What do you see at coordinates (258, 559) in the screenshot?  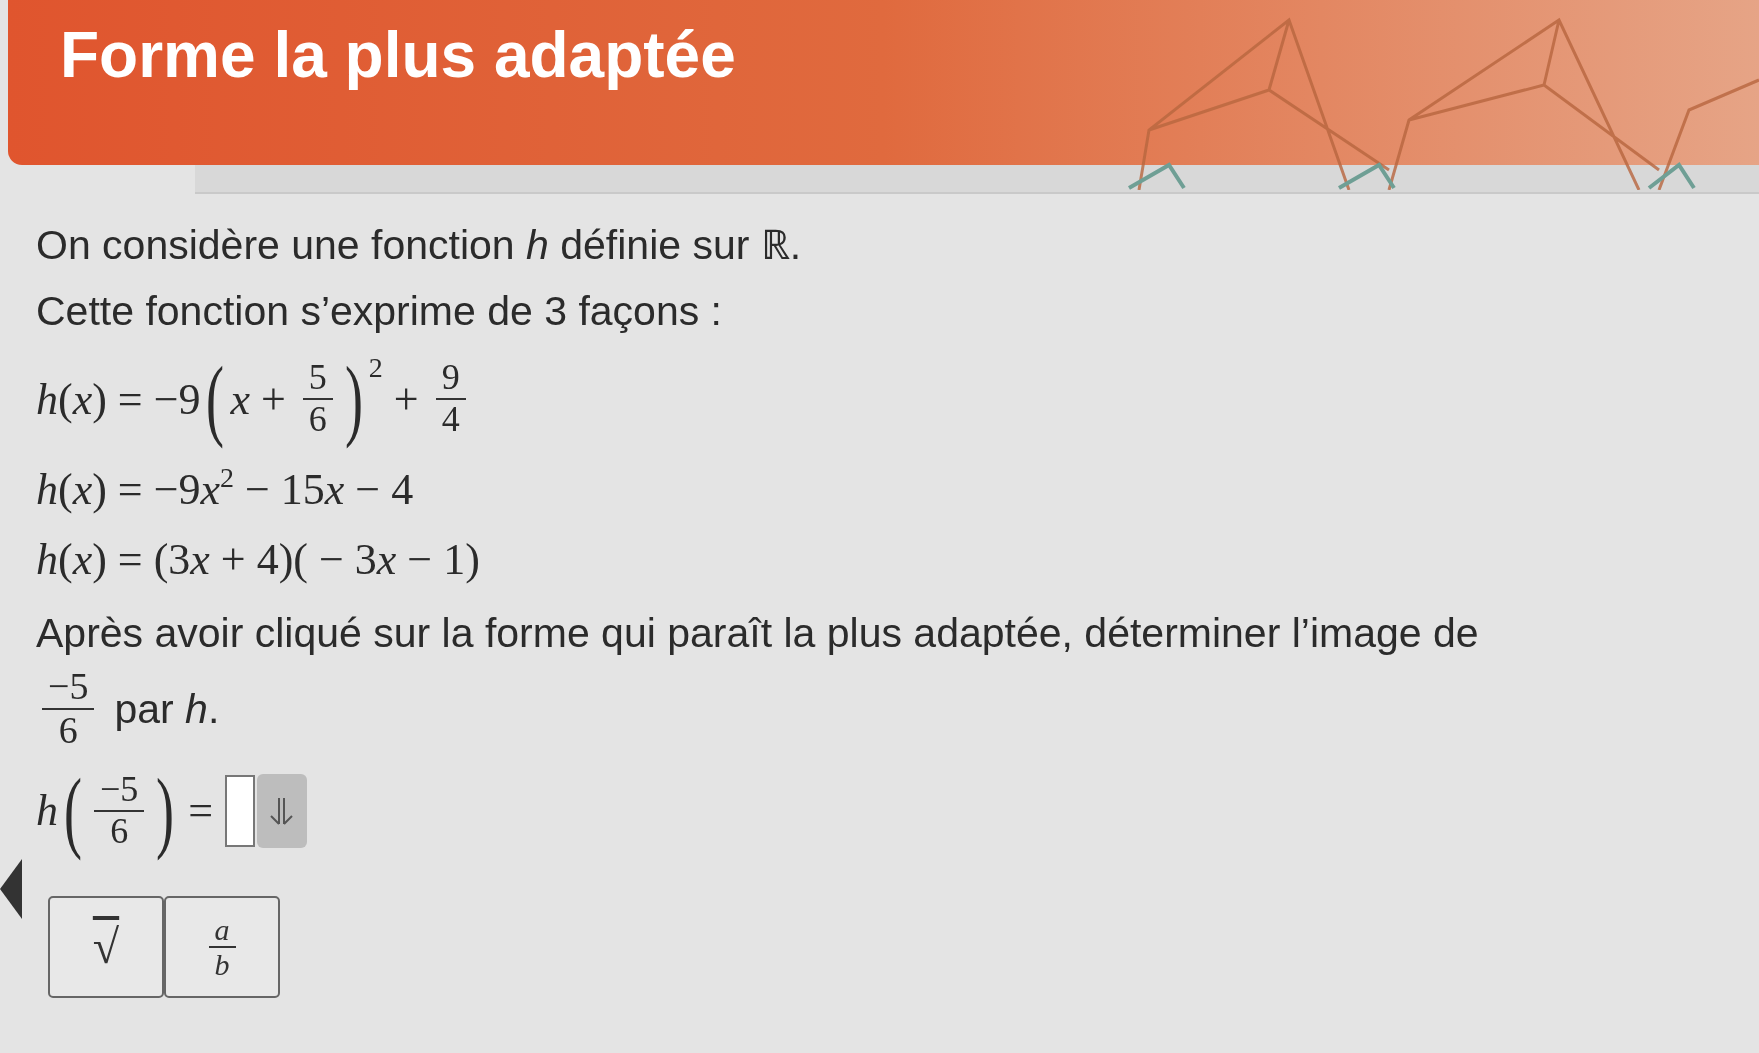 I see `formula: h(x) = (3x + 4)( − 3x − 1)` at bounding box center [258, 559].